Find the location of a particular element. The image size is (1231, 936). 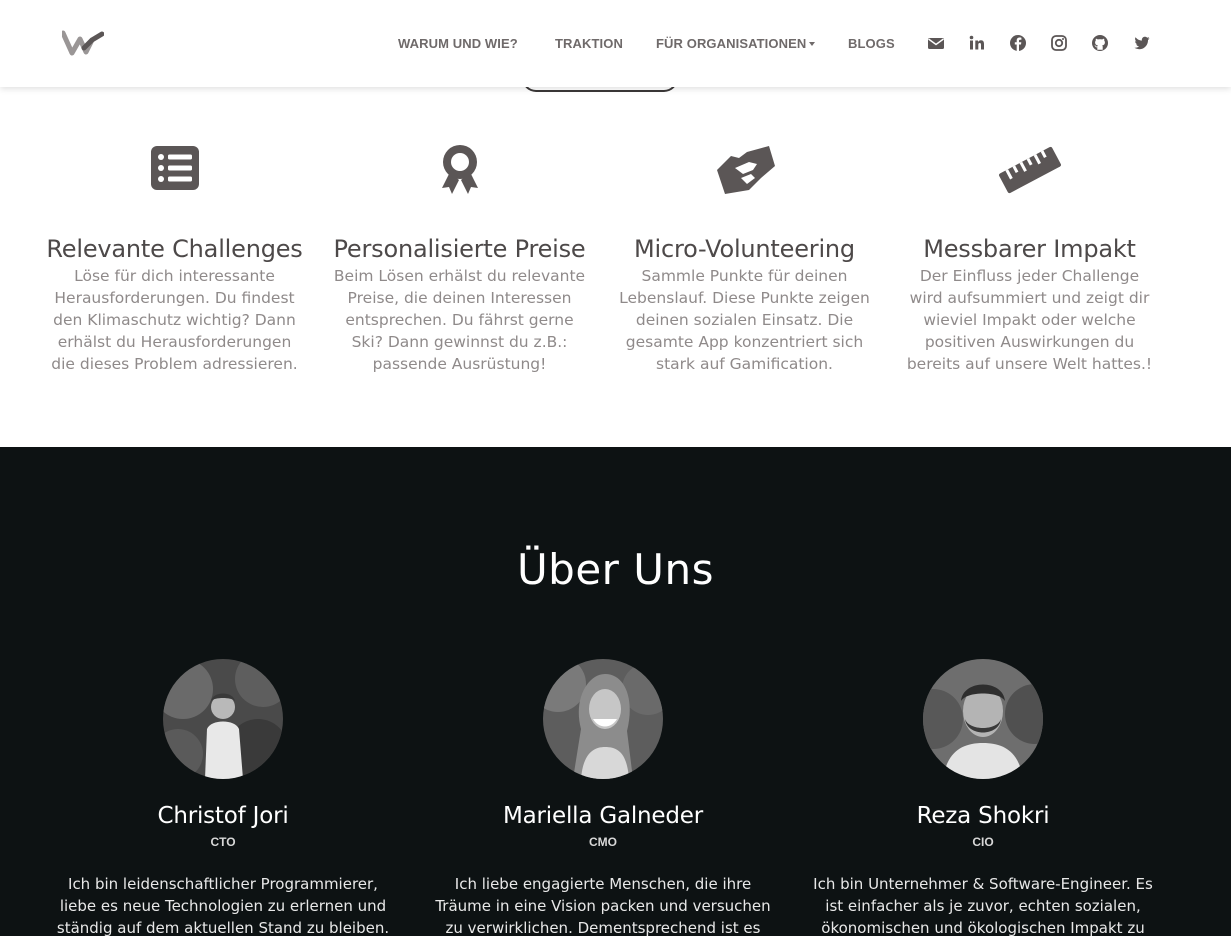

member-role: CTO is located at coordinates (223, 842).